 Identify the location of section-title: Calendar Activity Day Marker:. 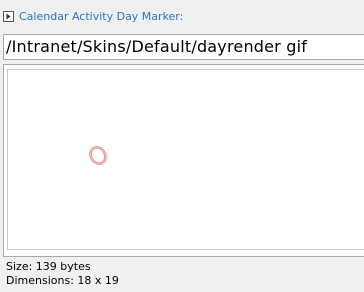
(101, 16).